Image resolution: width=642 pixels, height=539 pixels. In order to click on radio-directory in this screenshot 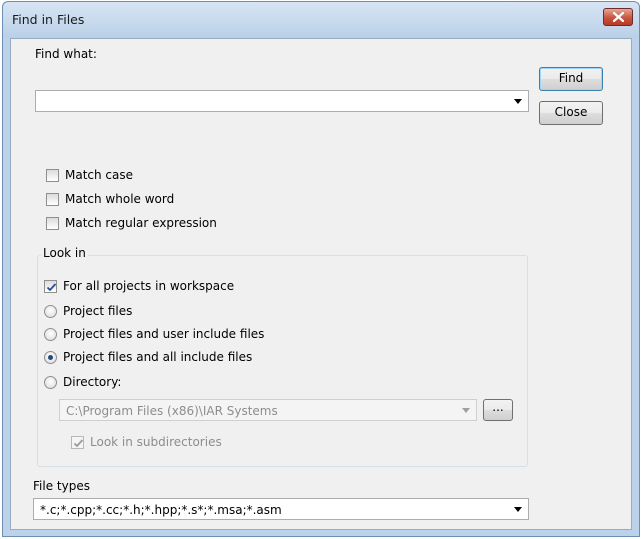, I will do `click(50, 382)`.